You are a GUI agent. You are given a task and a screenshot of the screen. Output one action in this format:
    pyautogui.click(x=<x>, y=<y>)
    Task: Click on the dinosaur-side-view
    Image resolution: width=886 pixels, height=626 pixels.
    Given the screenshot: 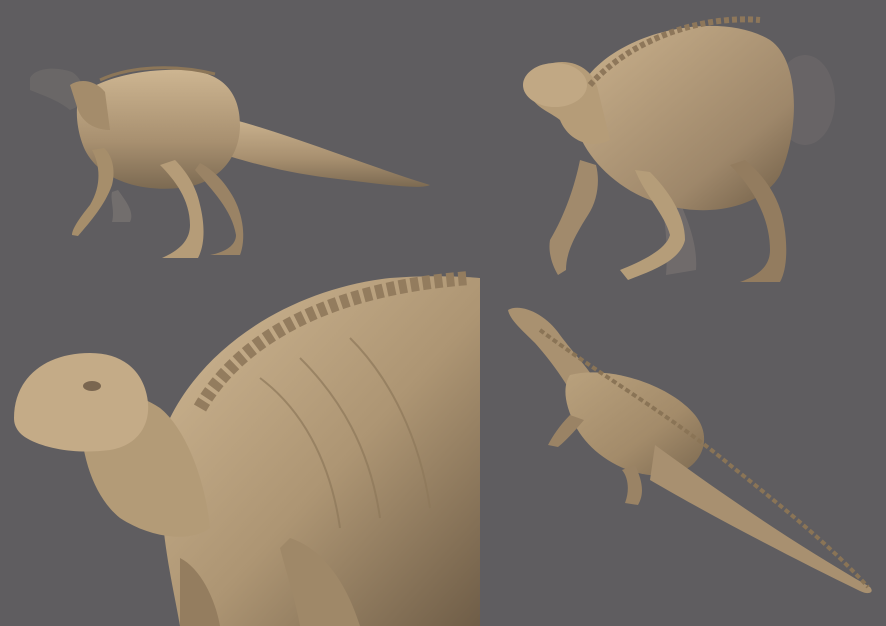 What is the action you would take?
    pyautogui.click(x=230, y=162)
    